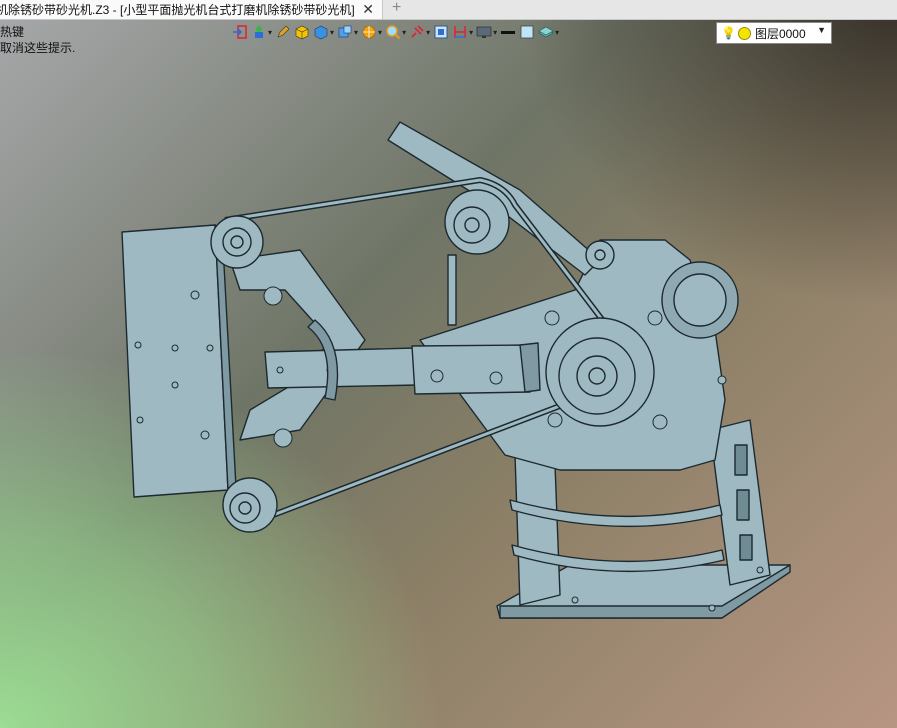  What do you see at coordinates (240, 32) in the screenshot?
I see `exit-icon` at bounding box center [240, 32].